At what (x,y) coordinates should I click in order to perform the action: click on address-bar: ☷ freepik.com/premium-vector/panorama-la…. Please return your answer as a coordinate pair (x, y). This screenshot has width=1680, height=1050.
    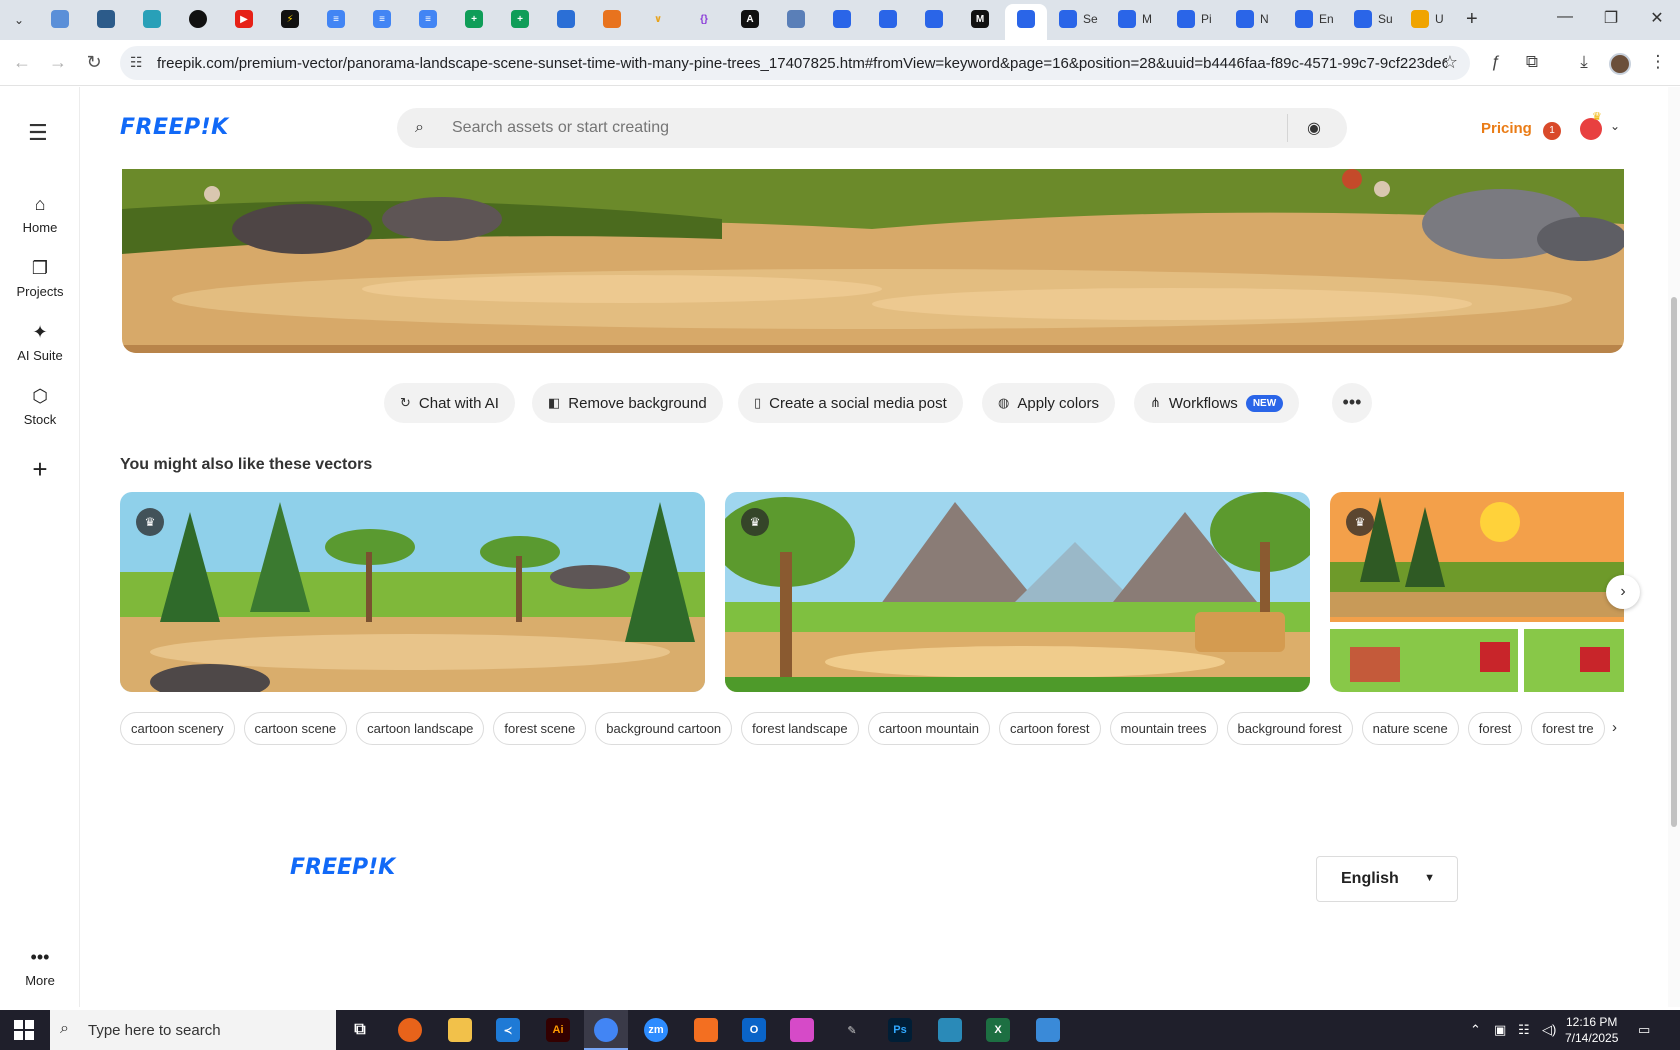
    Looking at the image, I should click on (795, 63).